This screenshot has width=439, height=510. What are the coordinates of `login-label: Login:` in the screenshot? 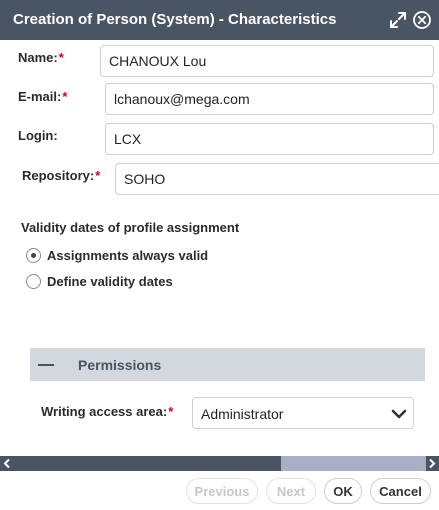 It's located at (38, 135).